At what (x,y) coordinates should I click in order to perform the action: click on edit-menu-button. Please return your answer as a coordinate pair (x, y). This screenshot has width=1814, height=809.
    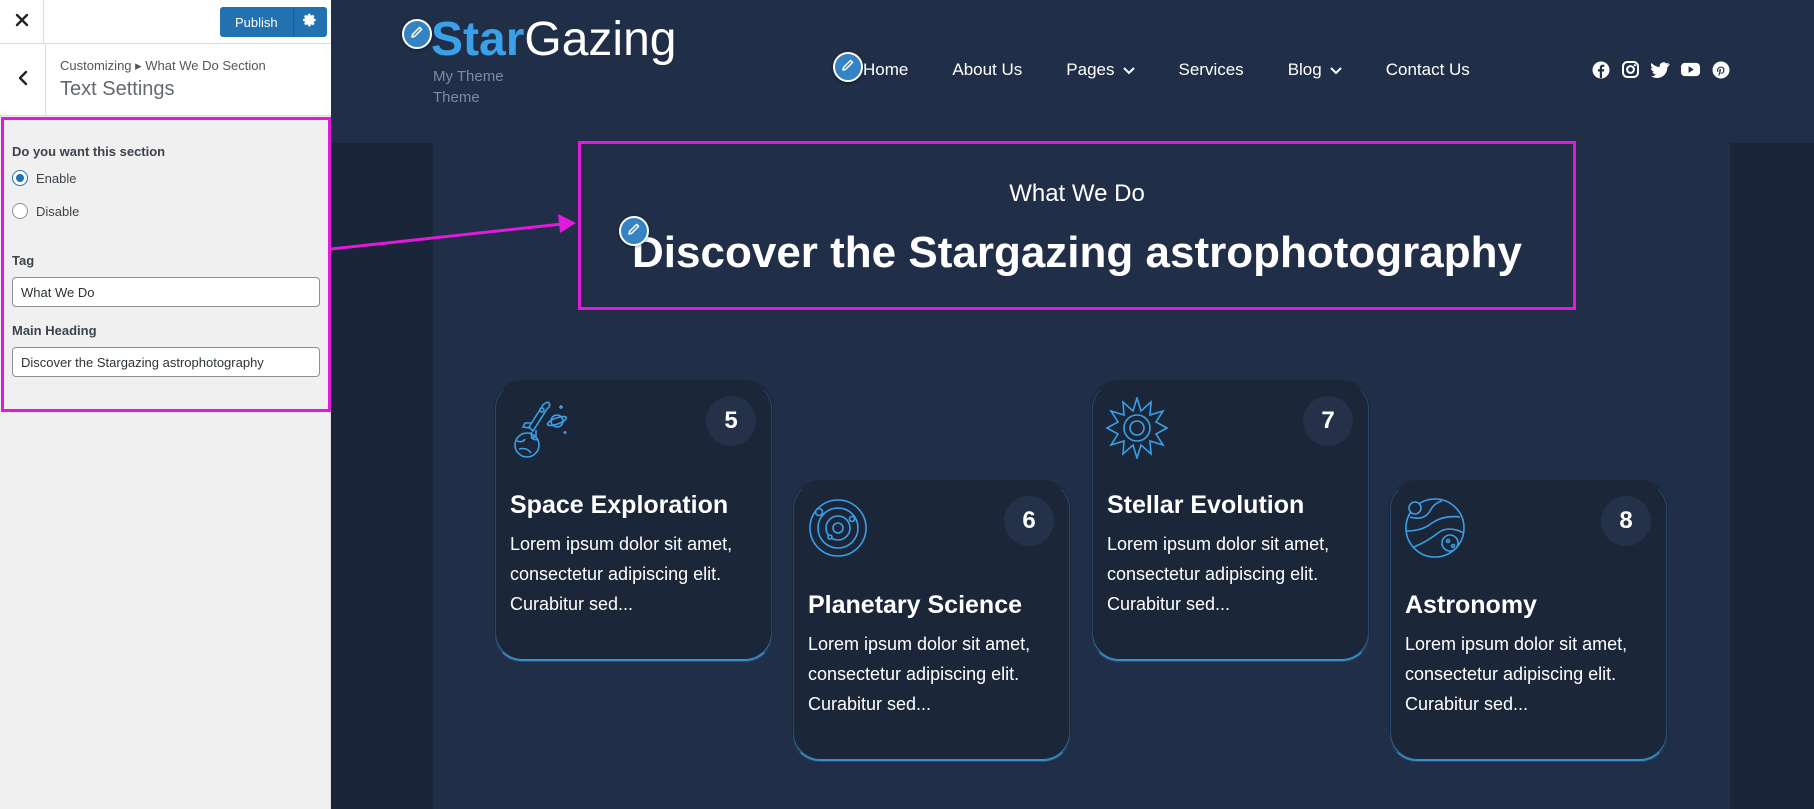
    Looking at the image, I should click on (848, 67).